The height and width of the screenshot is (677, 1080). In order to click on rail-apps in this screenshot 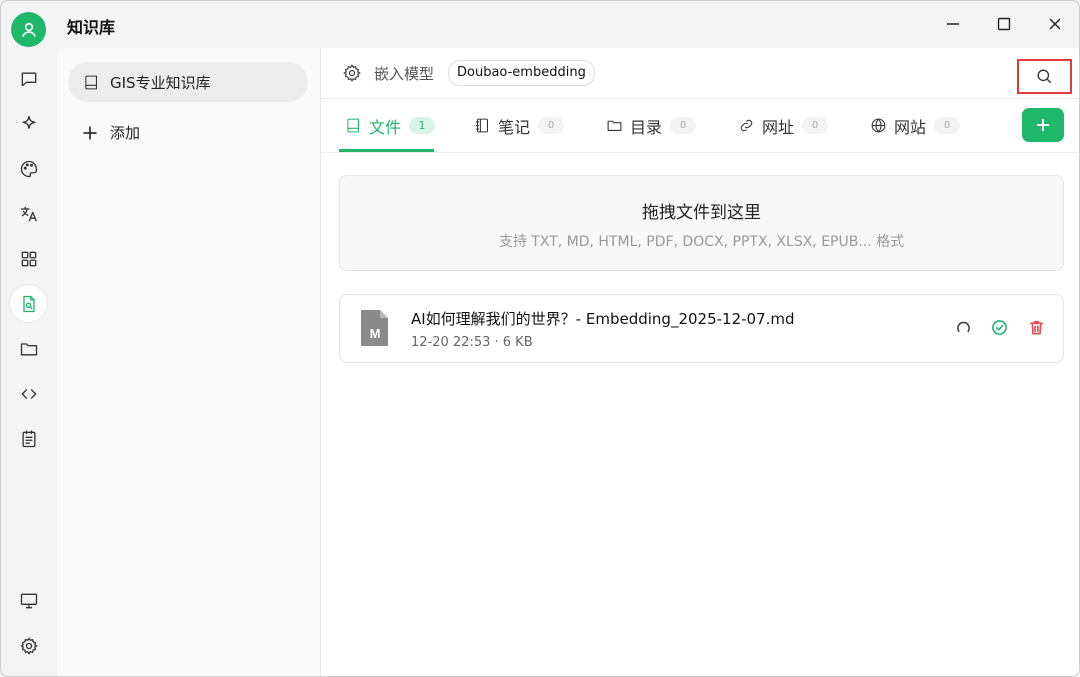, I will do `click(28, 258)`.